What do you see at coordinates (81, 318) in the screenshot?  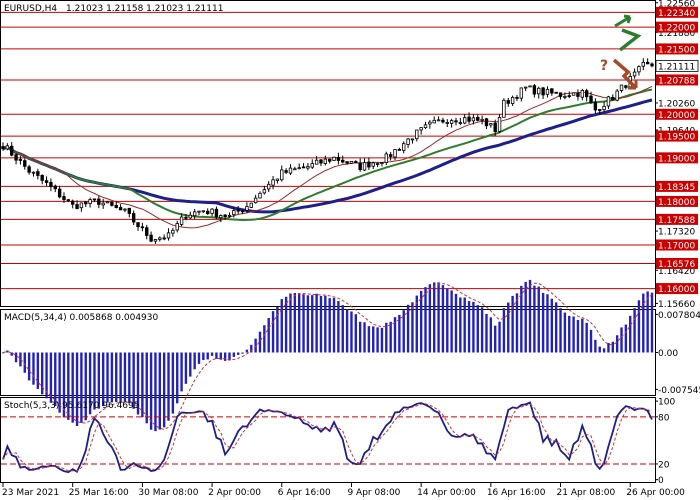 I see `macd-title: MACD(5,34,4) 0.005868 0.004930` at bounding box center [81, 318].